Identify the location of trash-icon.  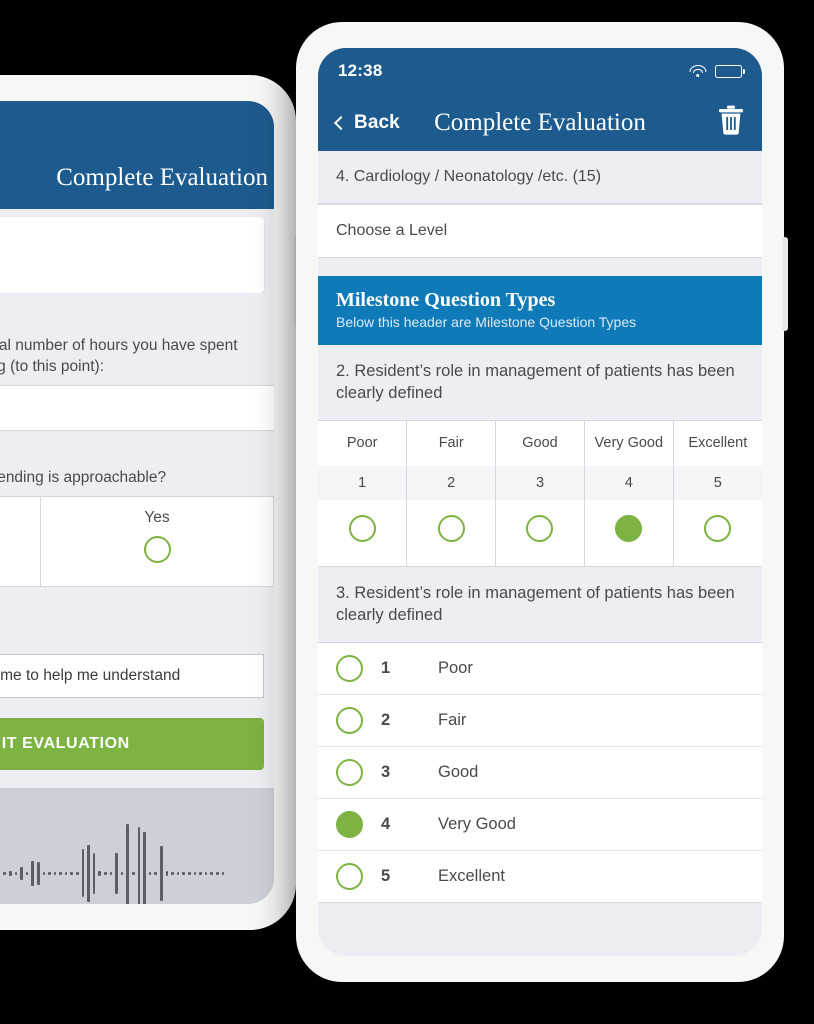
(731, 122).